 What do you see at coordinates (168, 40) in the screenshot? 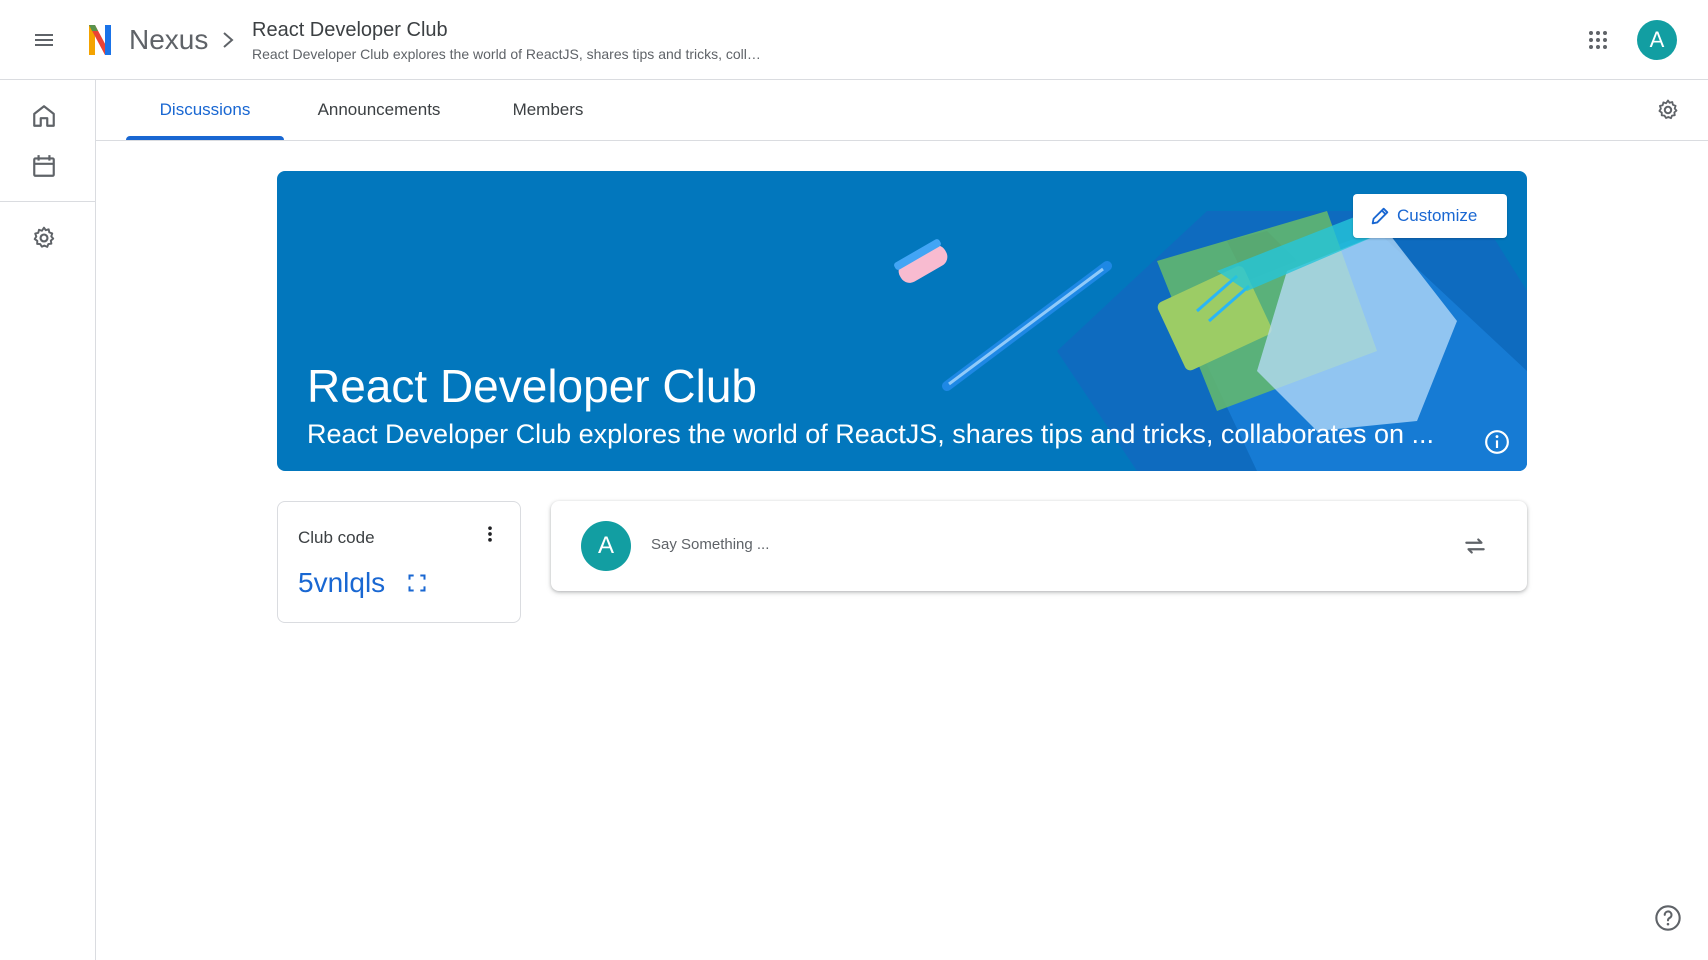
I see `app-name: Nexus` at bounding box center [168, 40].